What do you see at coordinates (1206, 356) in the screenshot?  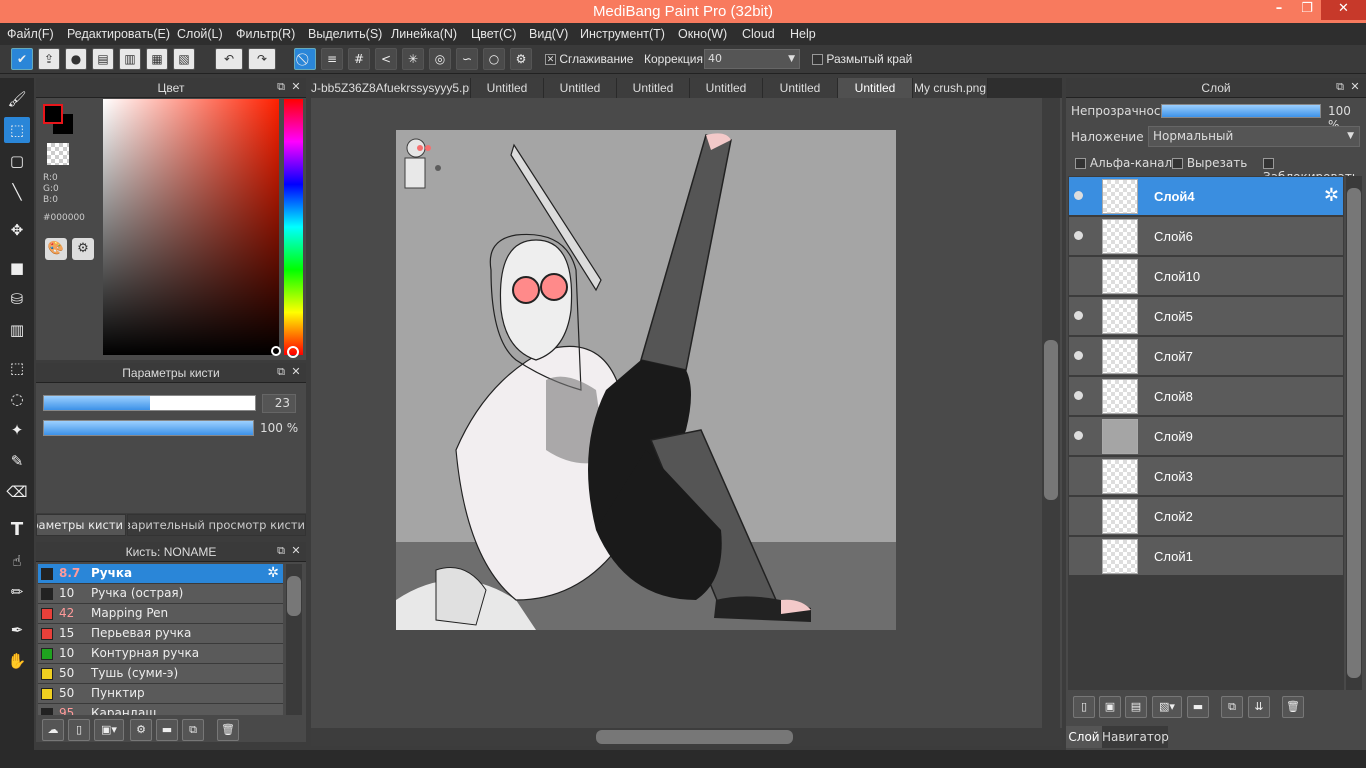 I see `layer-row: Слой7` at bounding box center [1206, 356].